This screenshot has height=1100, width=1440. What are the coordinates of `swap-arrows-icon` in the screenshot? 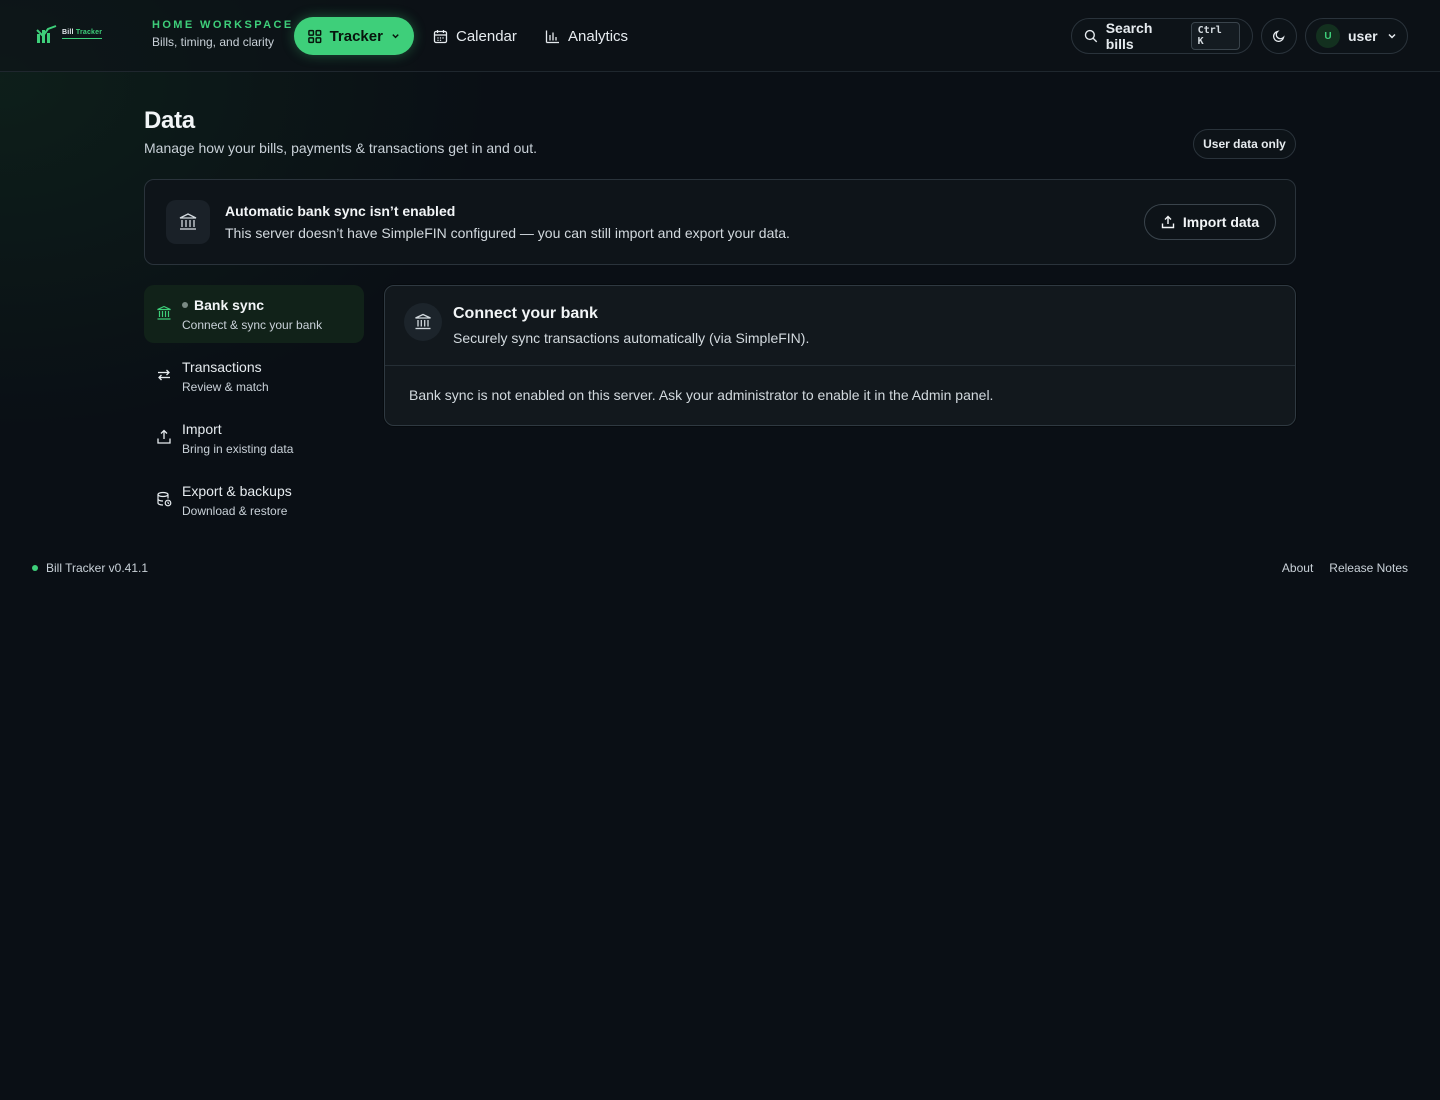 It's located at (164, 375).